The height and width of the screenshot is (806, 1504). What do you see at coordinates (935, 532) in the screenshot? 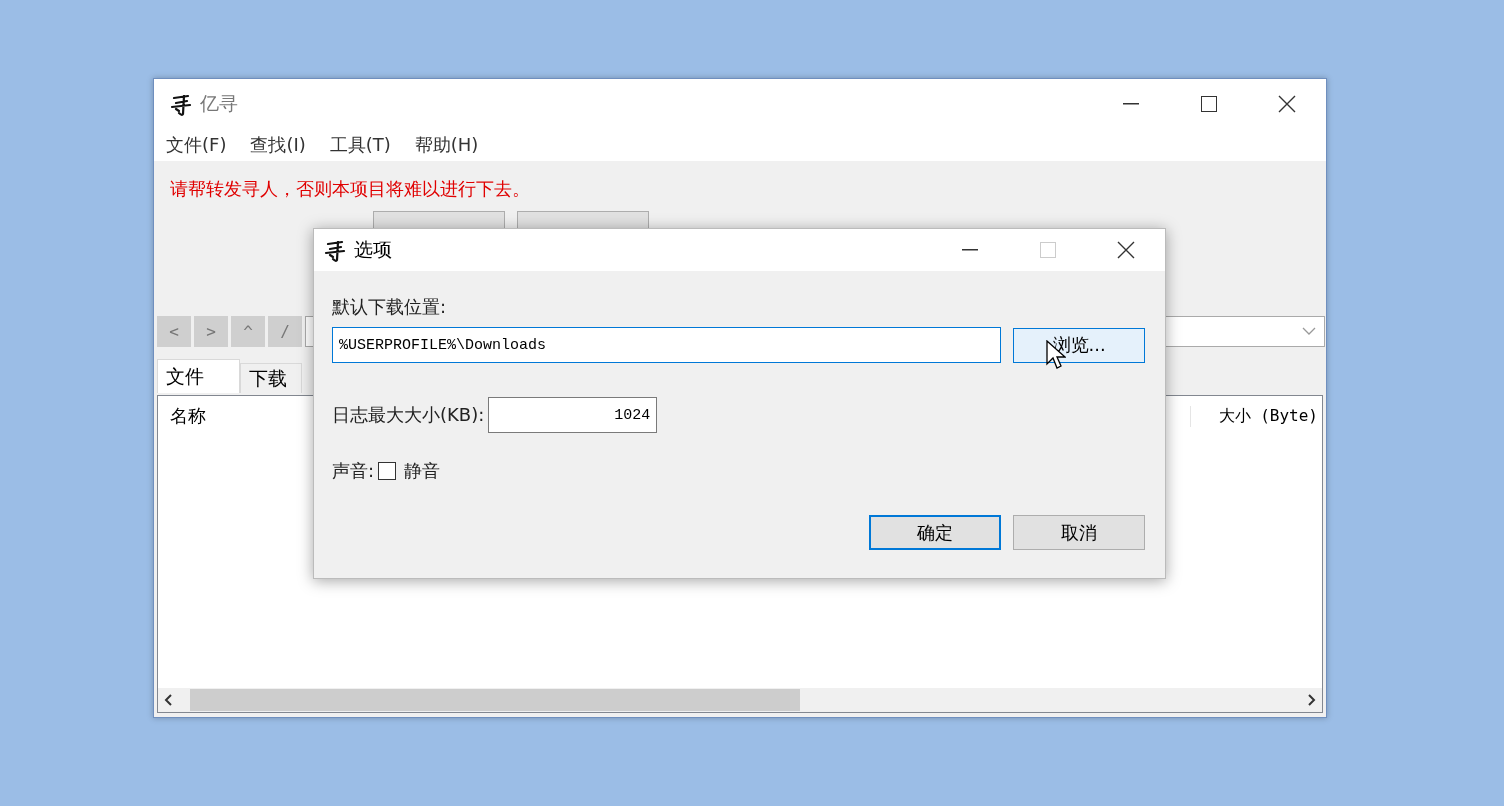
I see `ok-button: 确定` at bounding box center [935, 532].